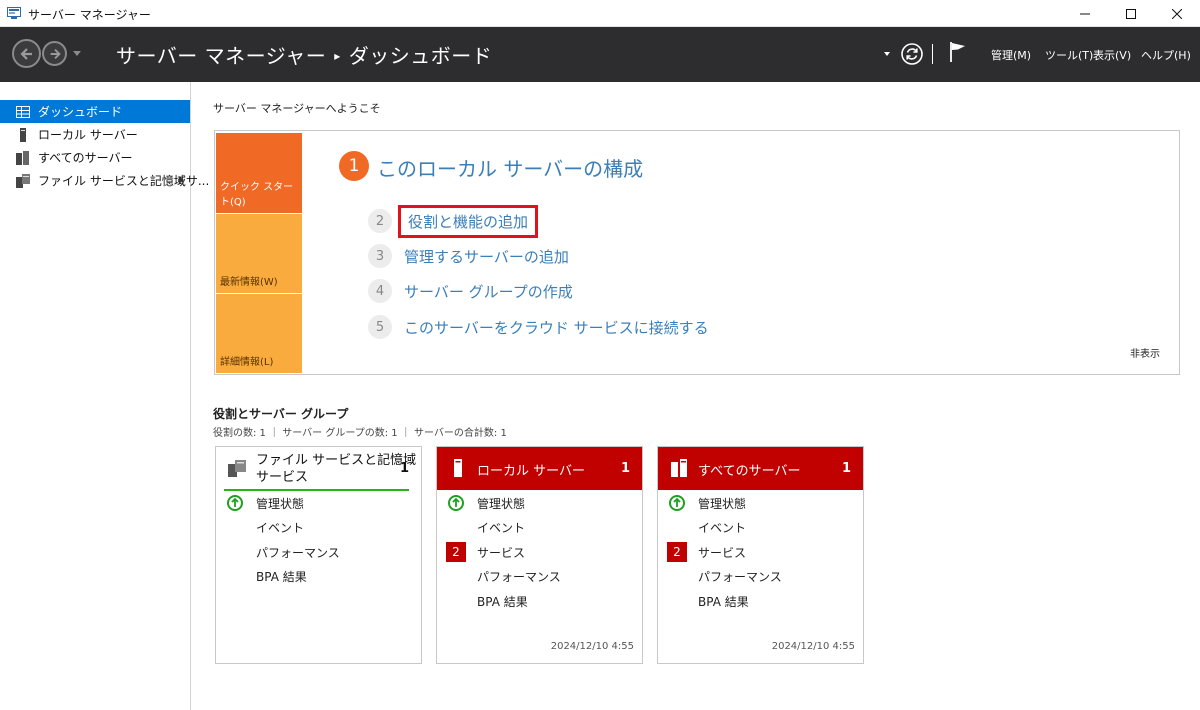 This screenshot has height=710, width=1200. Describe the element at coordinates (380, 256) in the screenshot. I see `step-number: 3` at that location.